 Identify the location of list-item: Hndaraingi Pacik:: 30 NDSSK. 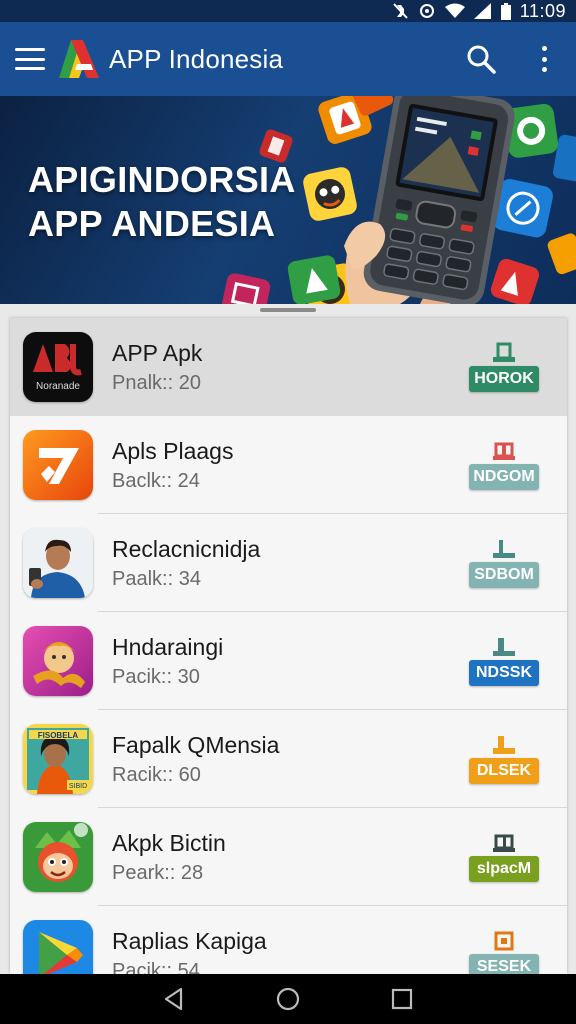
(288, 661).